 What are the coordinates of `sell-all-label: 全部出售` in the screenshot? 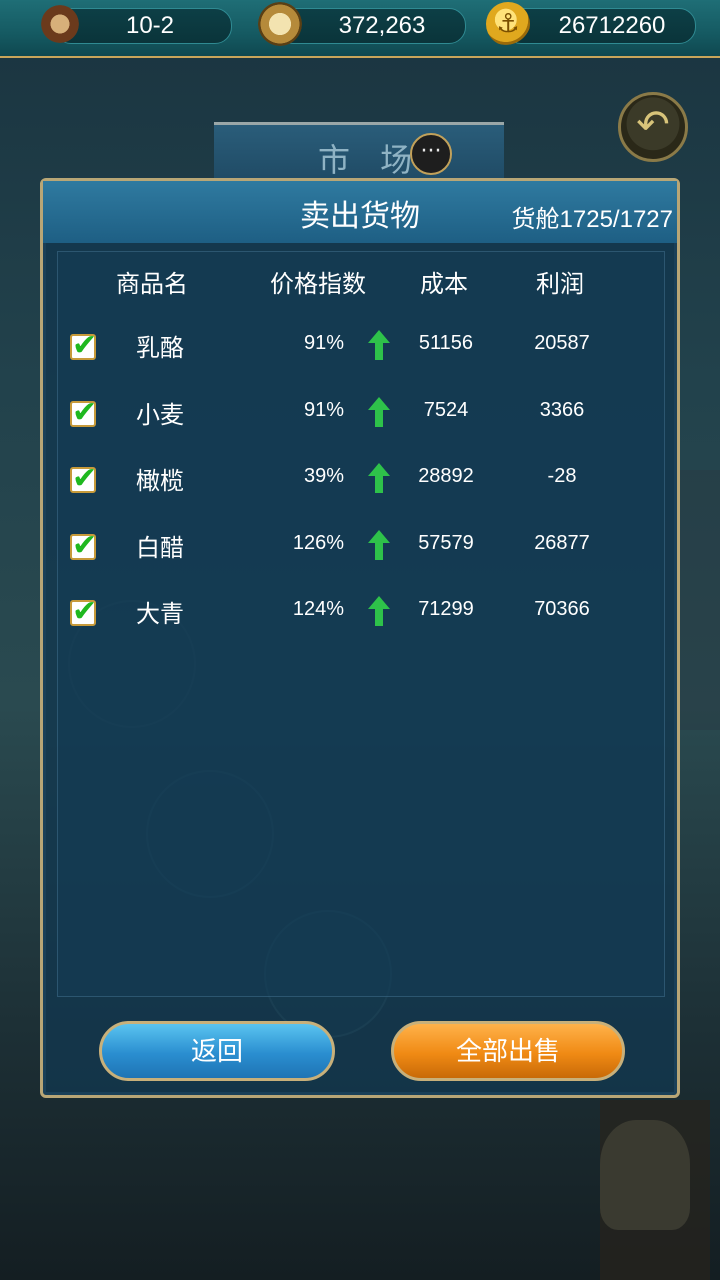 It's located at (507, 1052).